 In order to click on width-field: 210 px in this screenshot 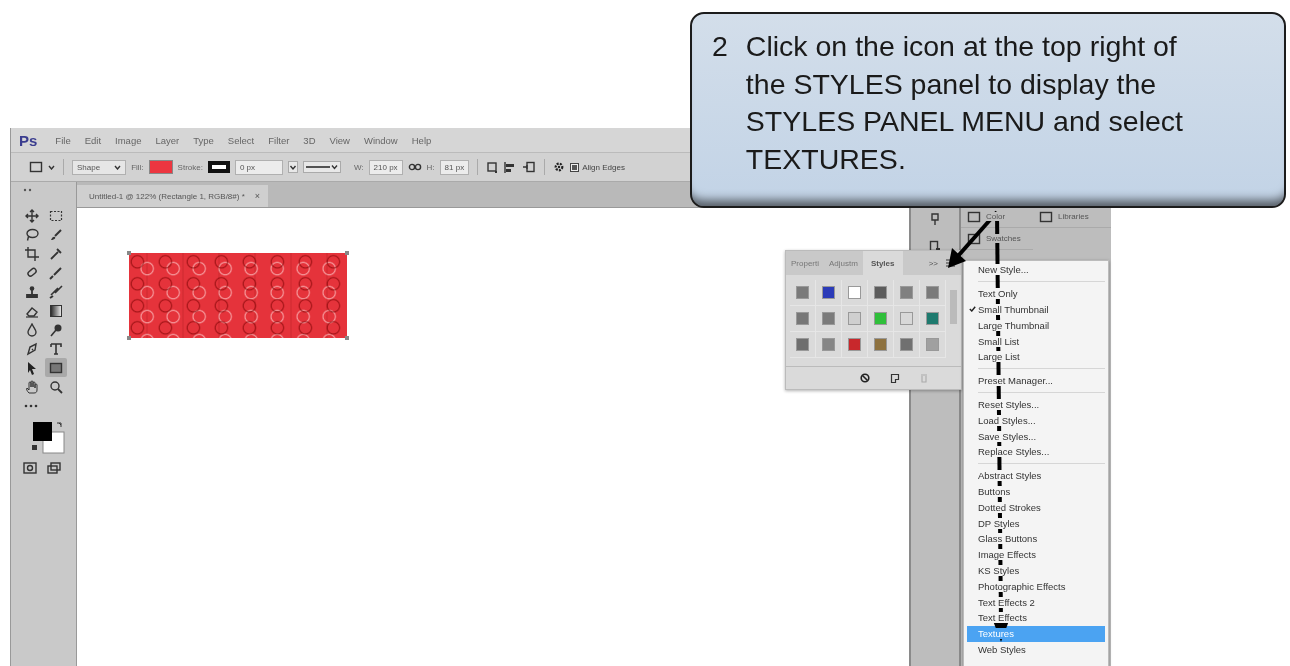, I will do `click(385, 167)`.